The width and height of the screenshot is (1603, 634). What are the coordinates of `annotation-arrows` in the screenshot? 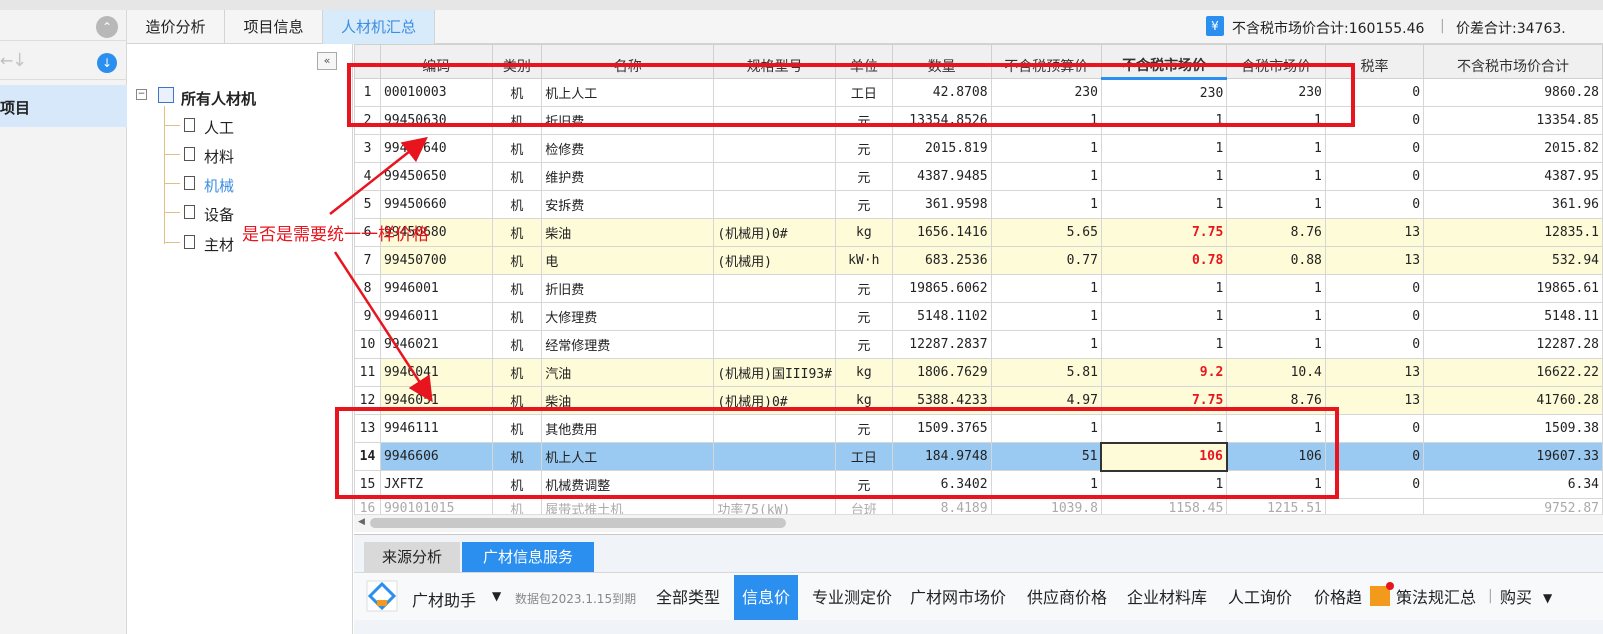 It's located at (381, 269).